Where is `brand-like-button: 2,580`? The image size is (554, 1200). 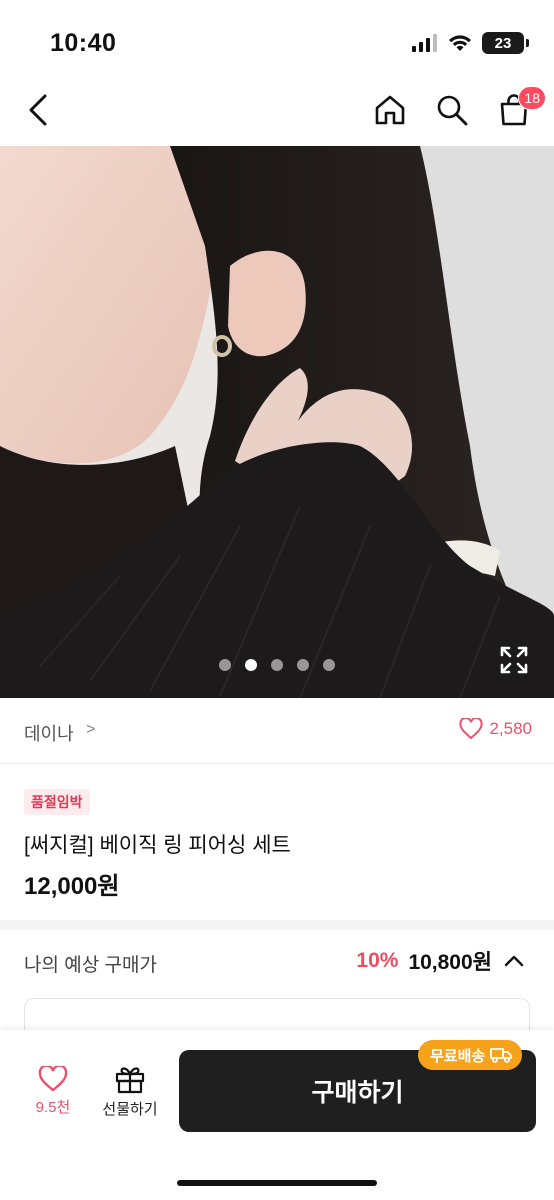 brand-like-button: 2,580 is located at coordinates (495, 729).